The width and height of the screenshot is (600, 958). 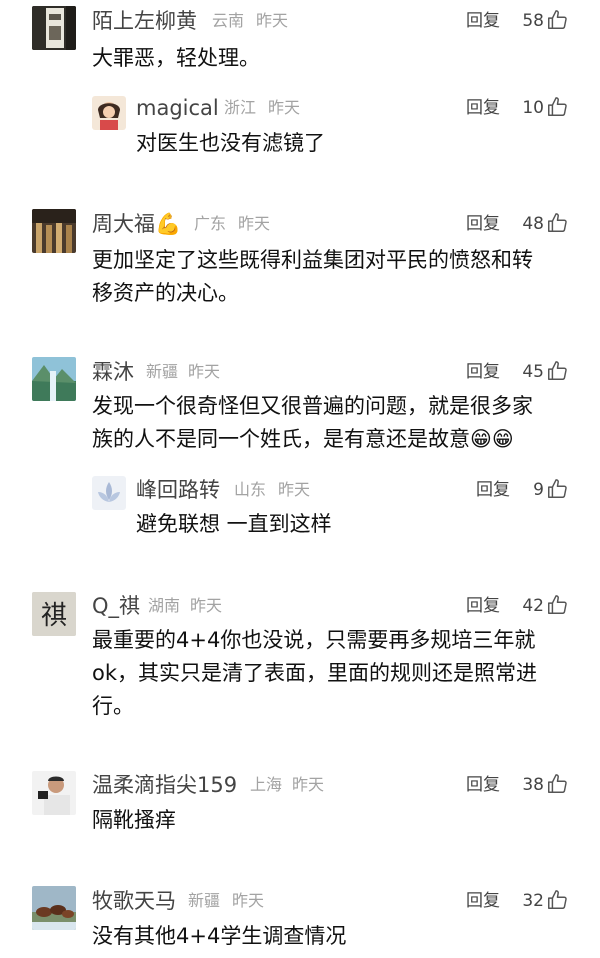 I want to click on location: 湖南, so click(x=164, y=605).